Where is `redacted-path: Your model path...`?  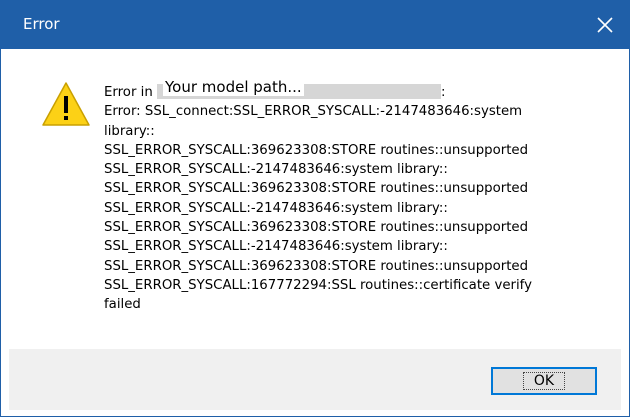 redacted-path: Your model path... is located at coordinates (299, 88).